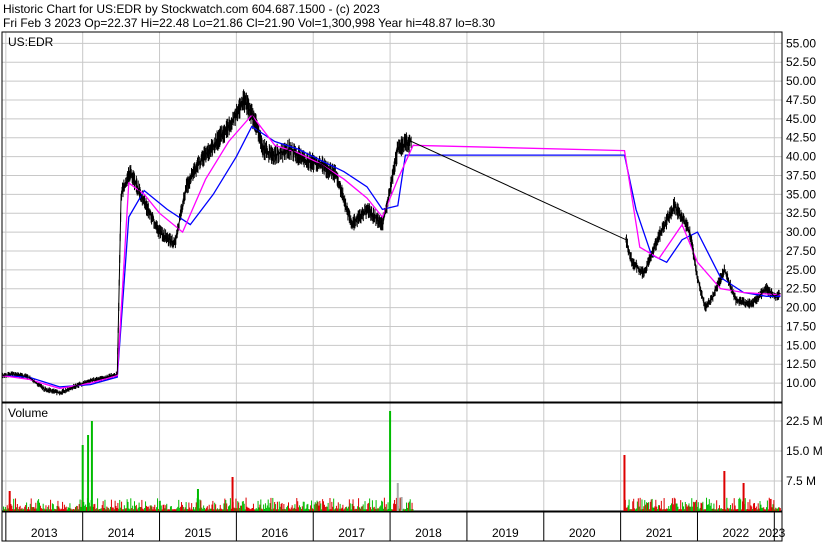 This screenshot has height=543, width=830. Describe the element at coordinates (274, 533) in the screenshot. I see `year-tick-label: 2016` at that location.